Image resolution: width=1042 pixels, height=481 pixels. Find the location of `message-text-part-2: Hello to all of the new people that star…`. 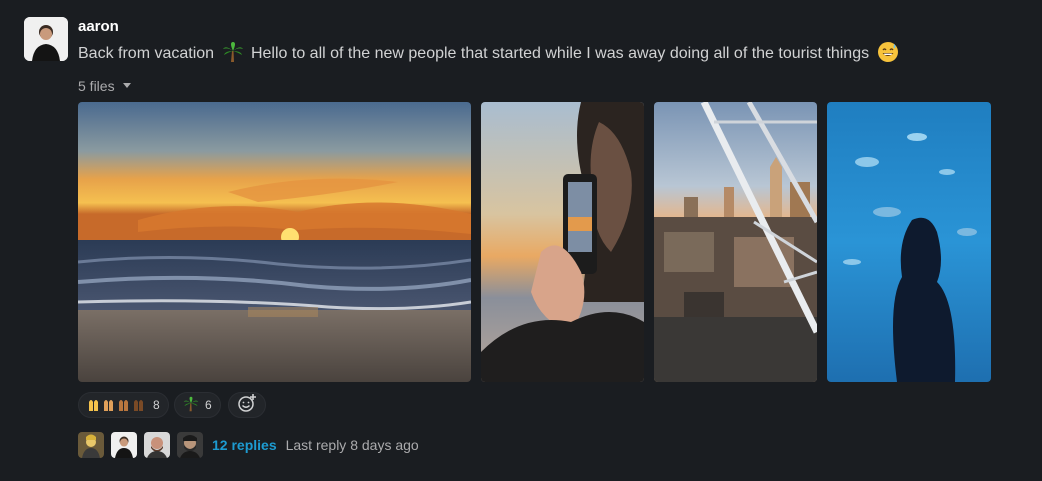

message-text-part-2: Hello to all of the new people that star… is located at coordinates (560, 53).